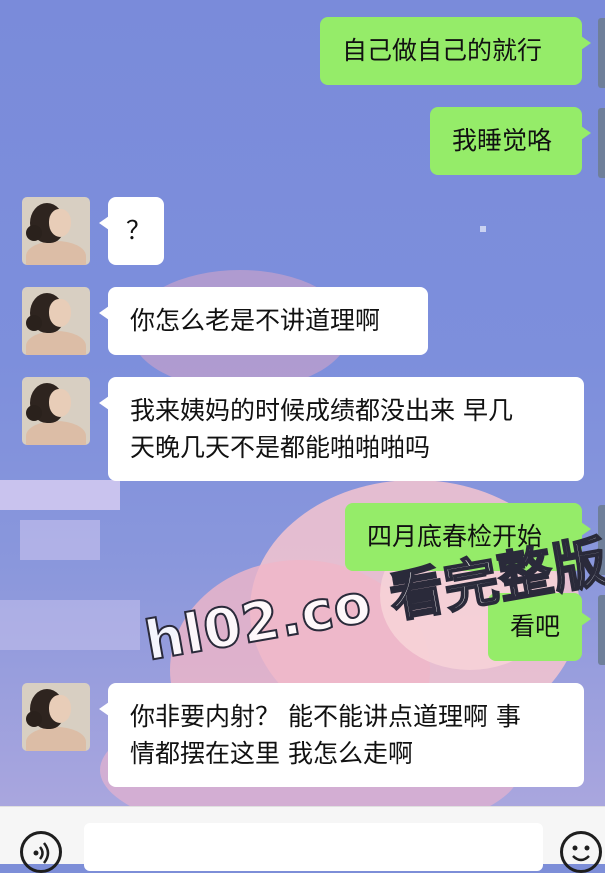  Describe the element at coordinates (321, 410) in the screenshot. I see `message-text-line: 我来姨妈的时候成绩都没出来 早几` at that location.